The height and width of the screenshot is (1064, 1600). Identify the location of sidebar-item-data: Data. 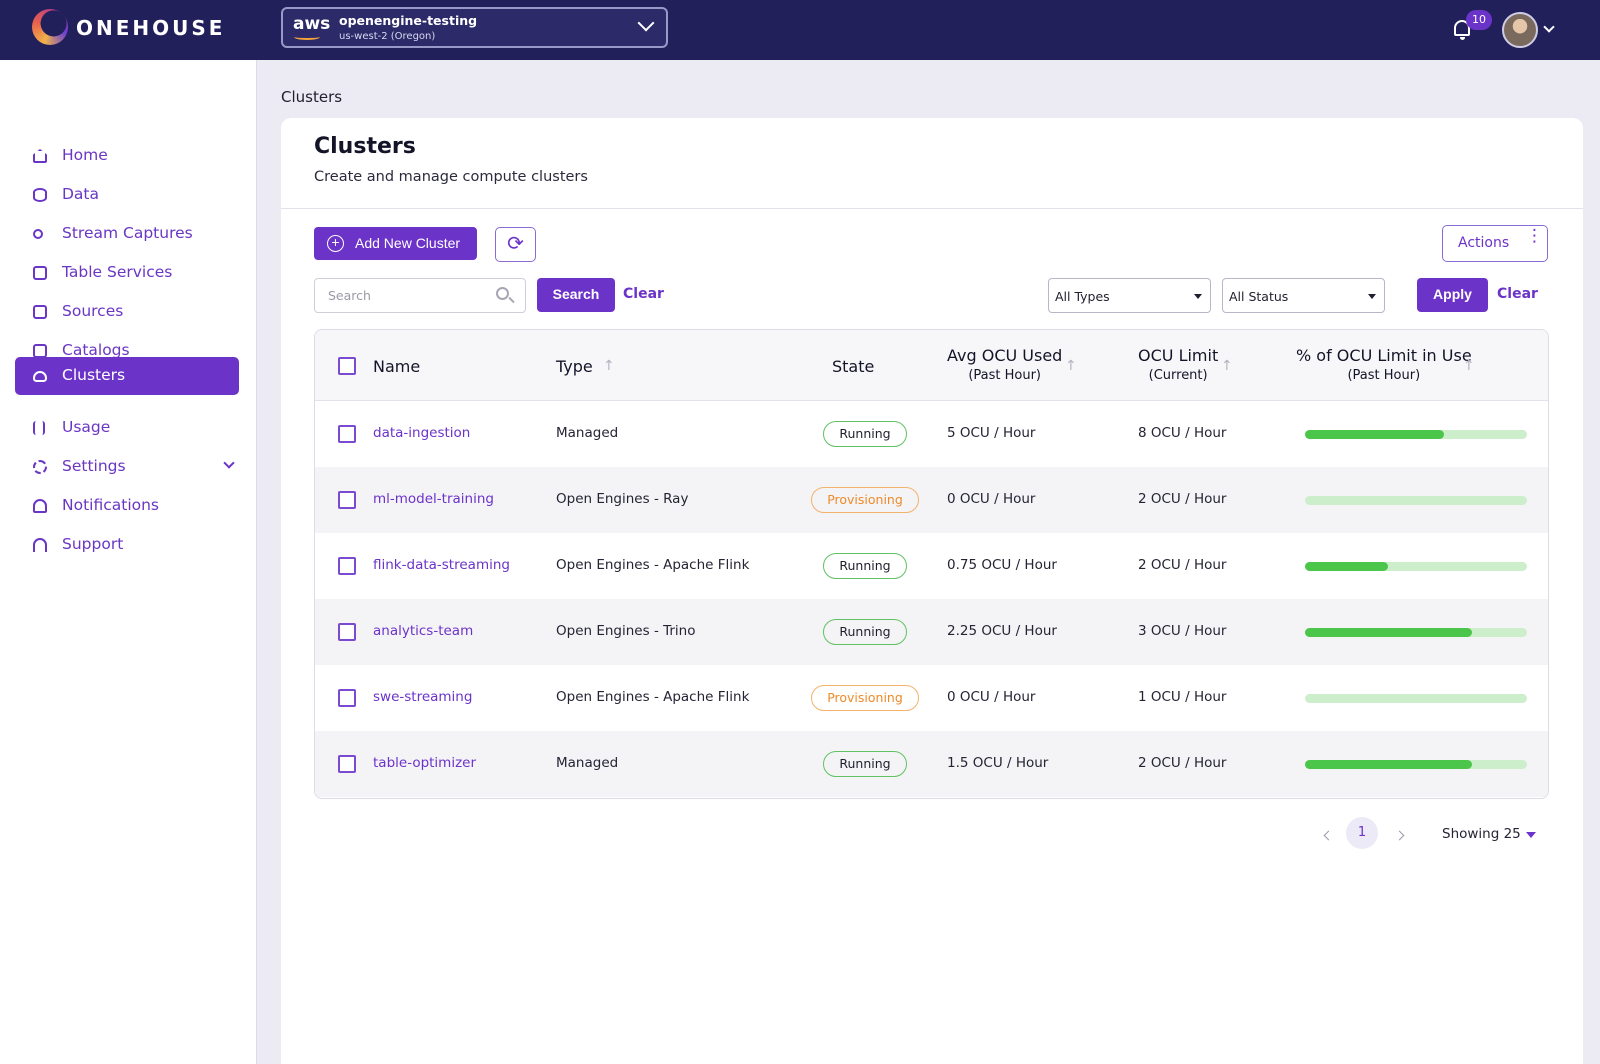
(127, 195).